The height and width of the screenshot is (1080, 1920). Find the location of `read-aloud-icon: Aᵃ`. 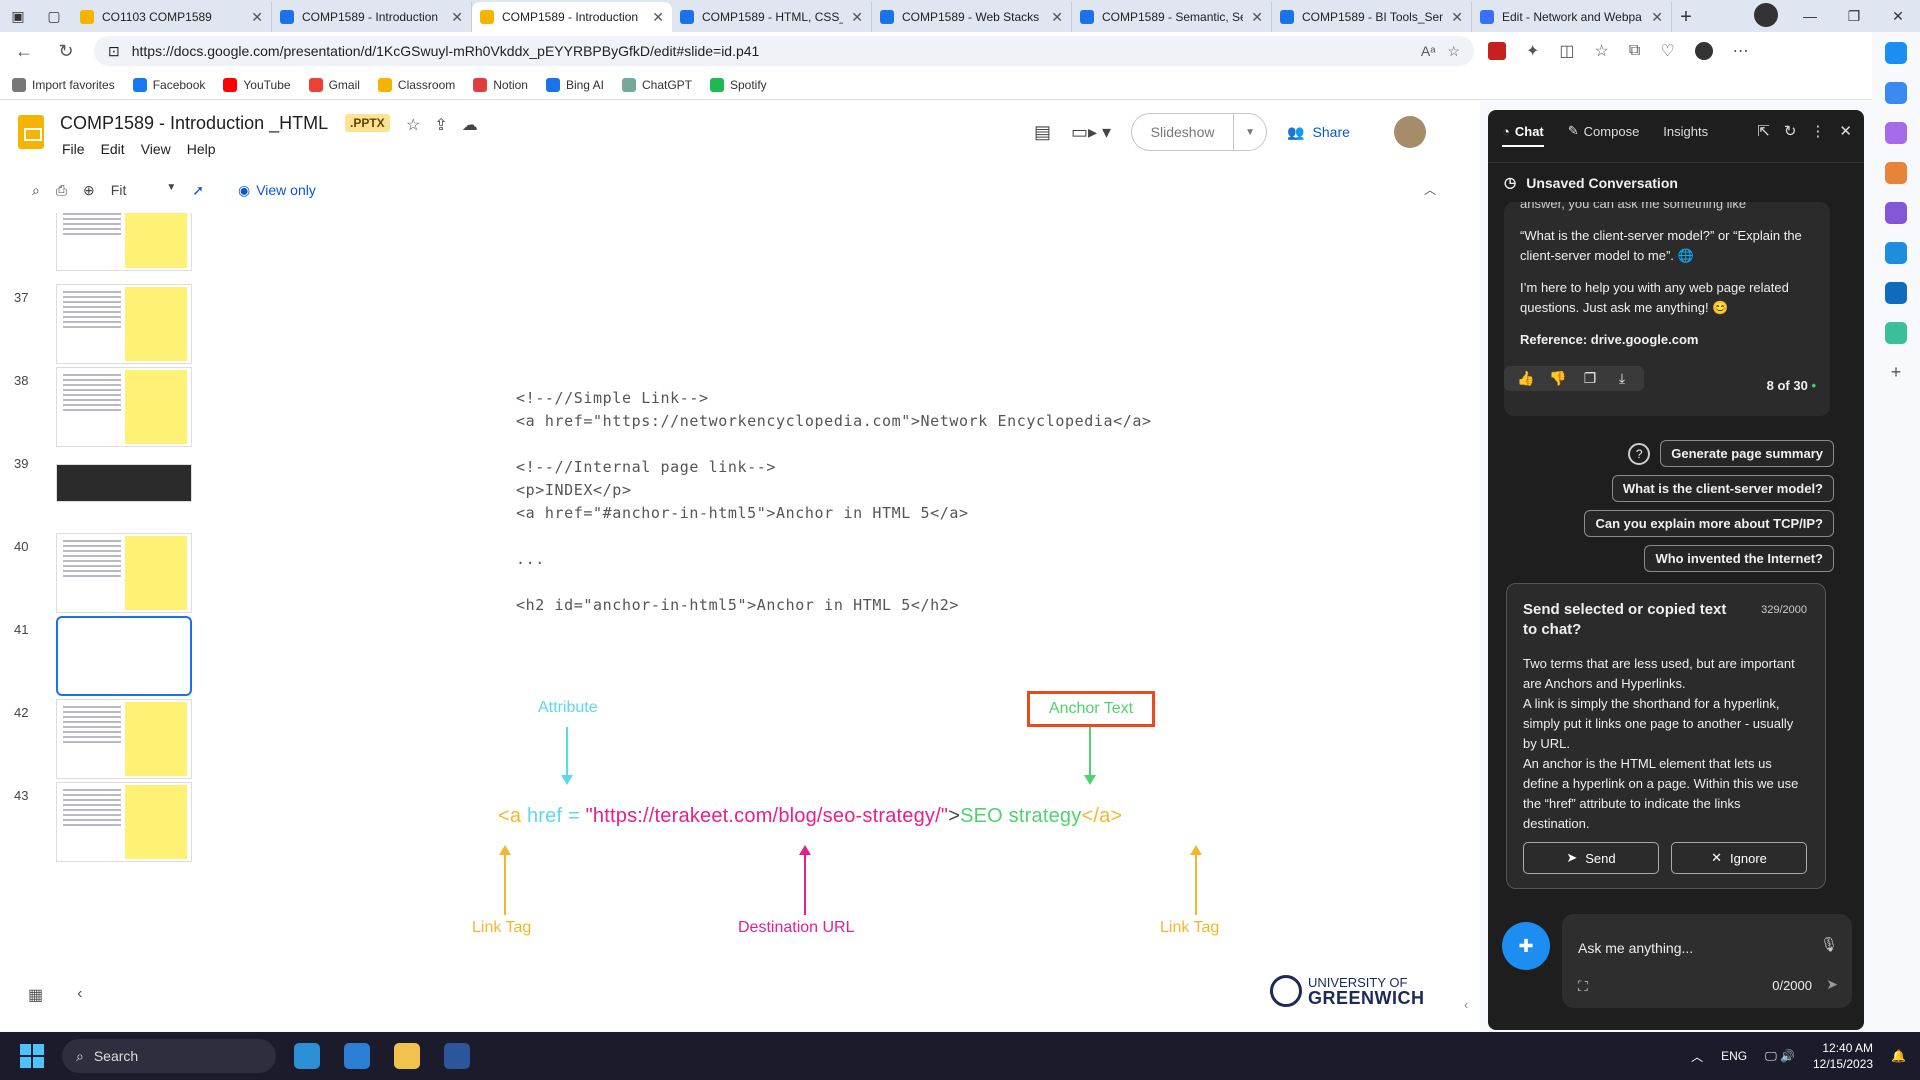

read-aloud-icon: Aᵃ is located at coordinates (1428, 51).